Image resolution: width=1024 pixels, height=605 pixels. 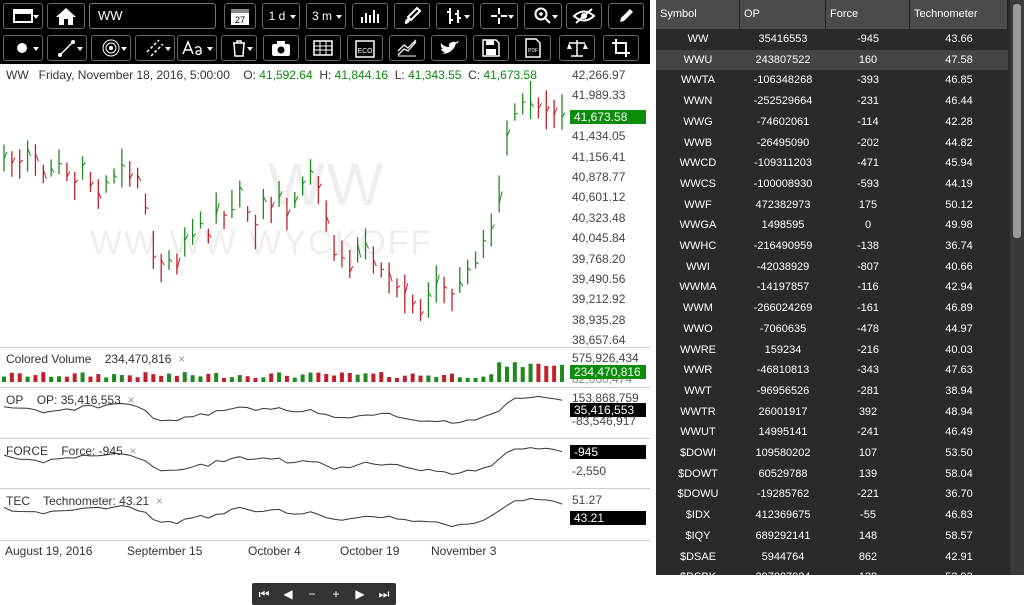 What do you see at coordinates (369, 551) in the screenshot?
I see `date-label: October 19` at bounding box center [369, 551].